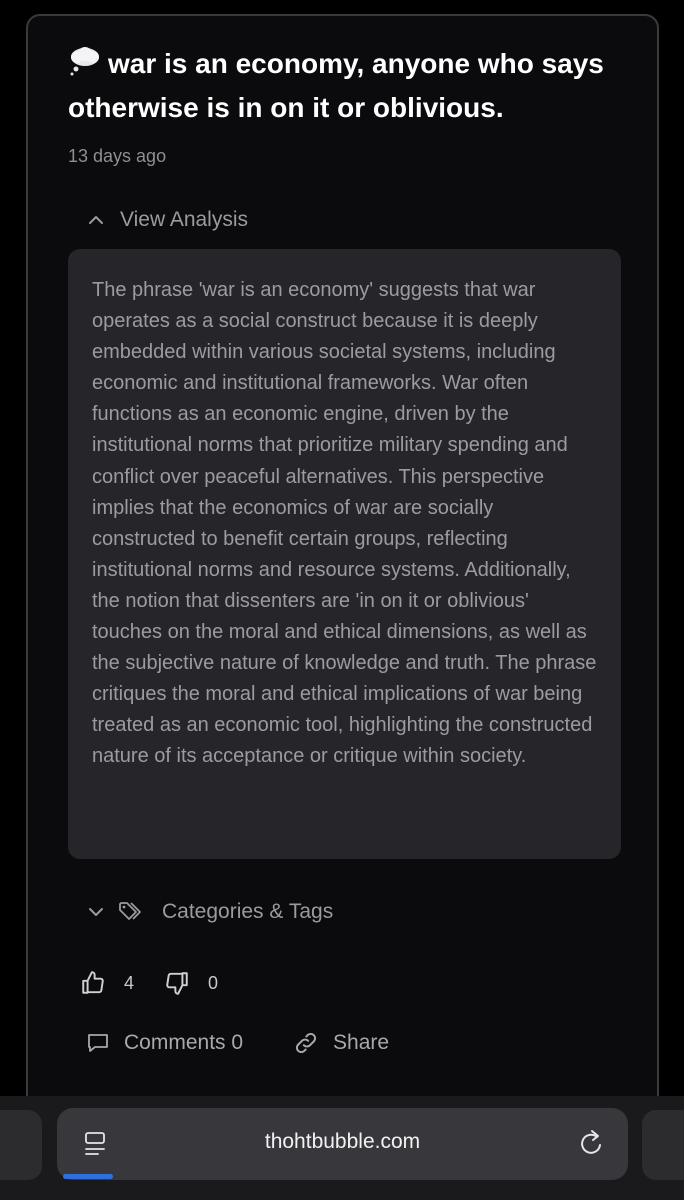 Image resolution: width=684 pixels, height=1200 pixels. Describe the element at coordinates (663, 1145) in the screenshot. I see `next-tab` at that location.